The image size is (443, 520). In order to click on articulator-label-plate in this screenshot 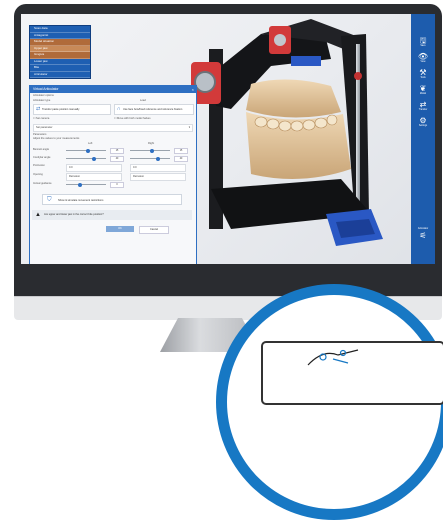, I will do `click(306, 61)`.